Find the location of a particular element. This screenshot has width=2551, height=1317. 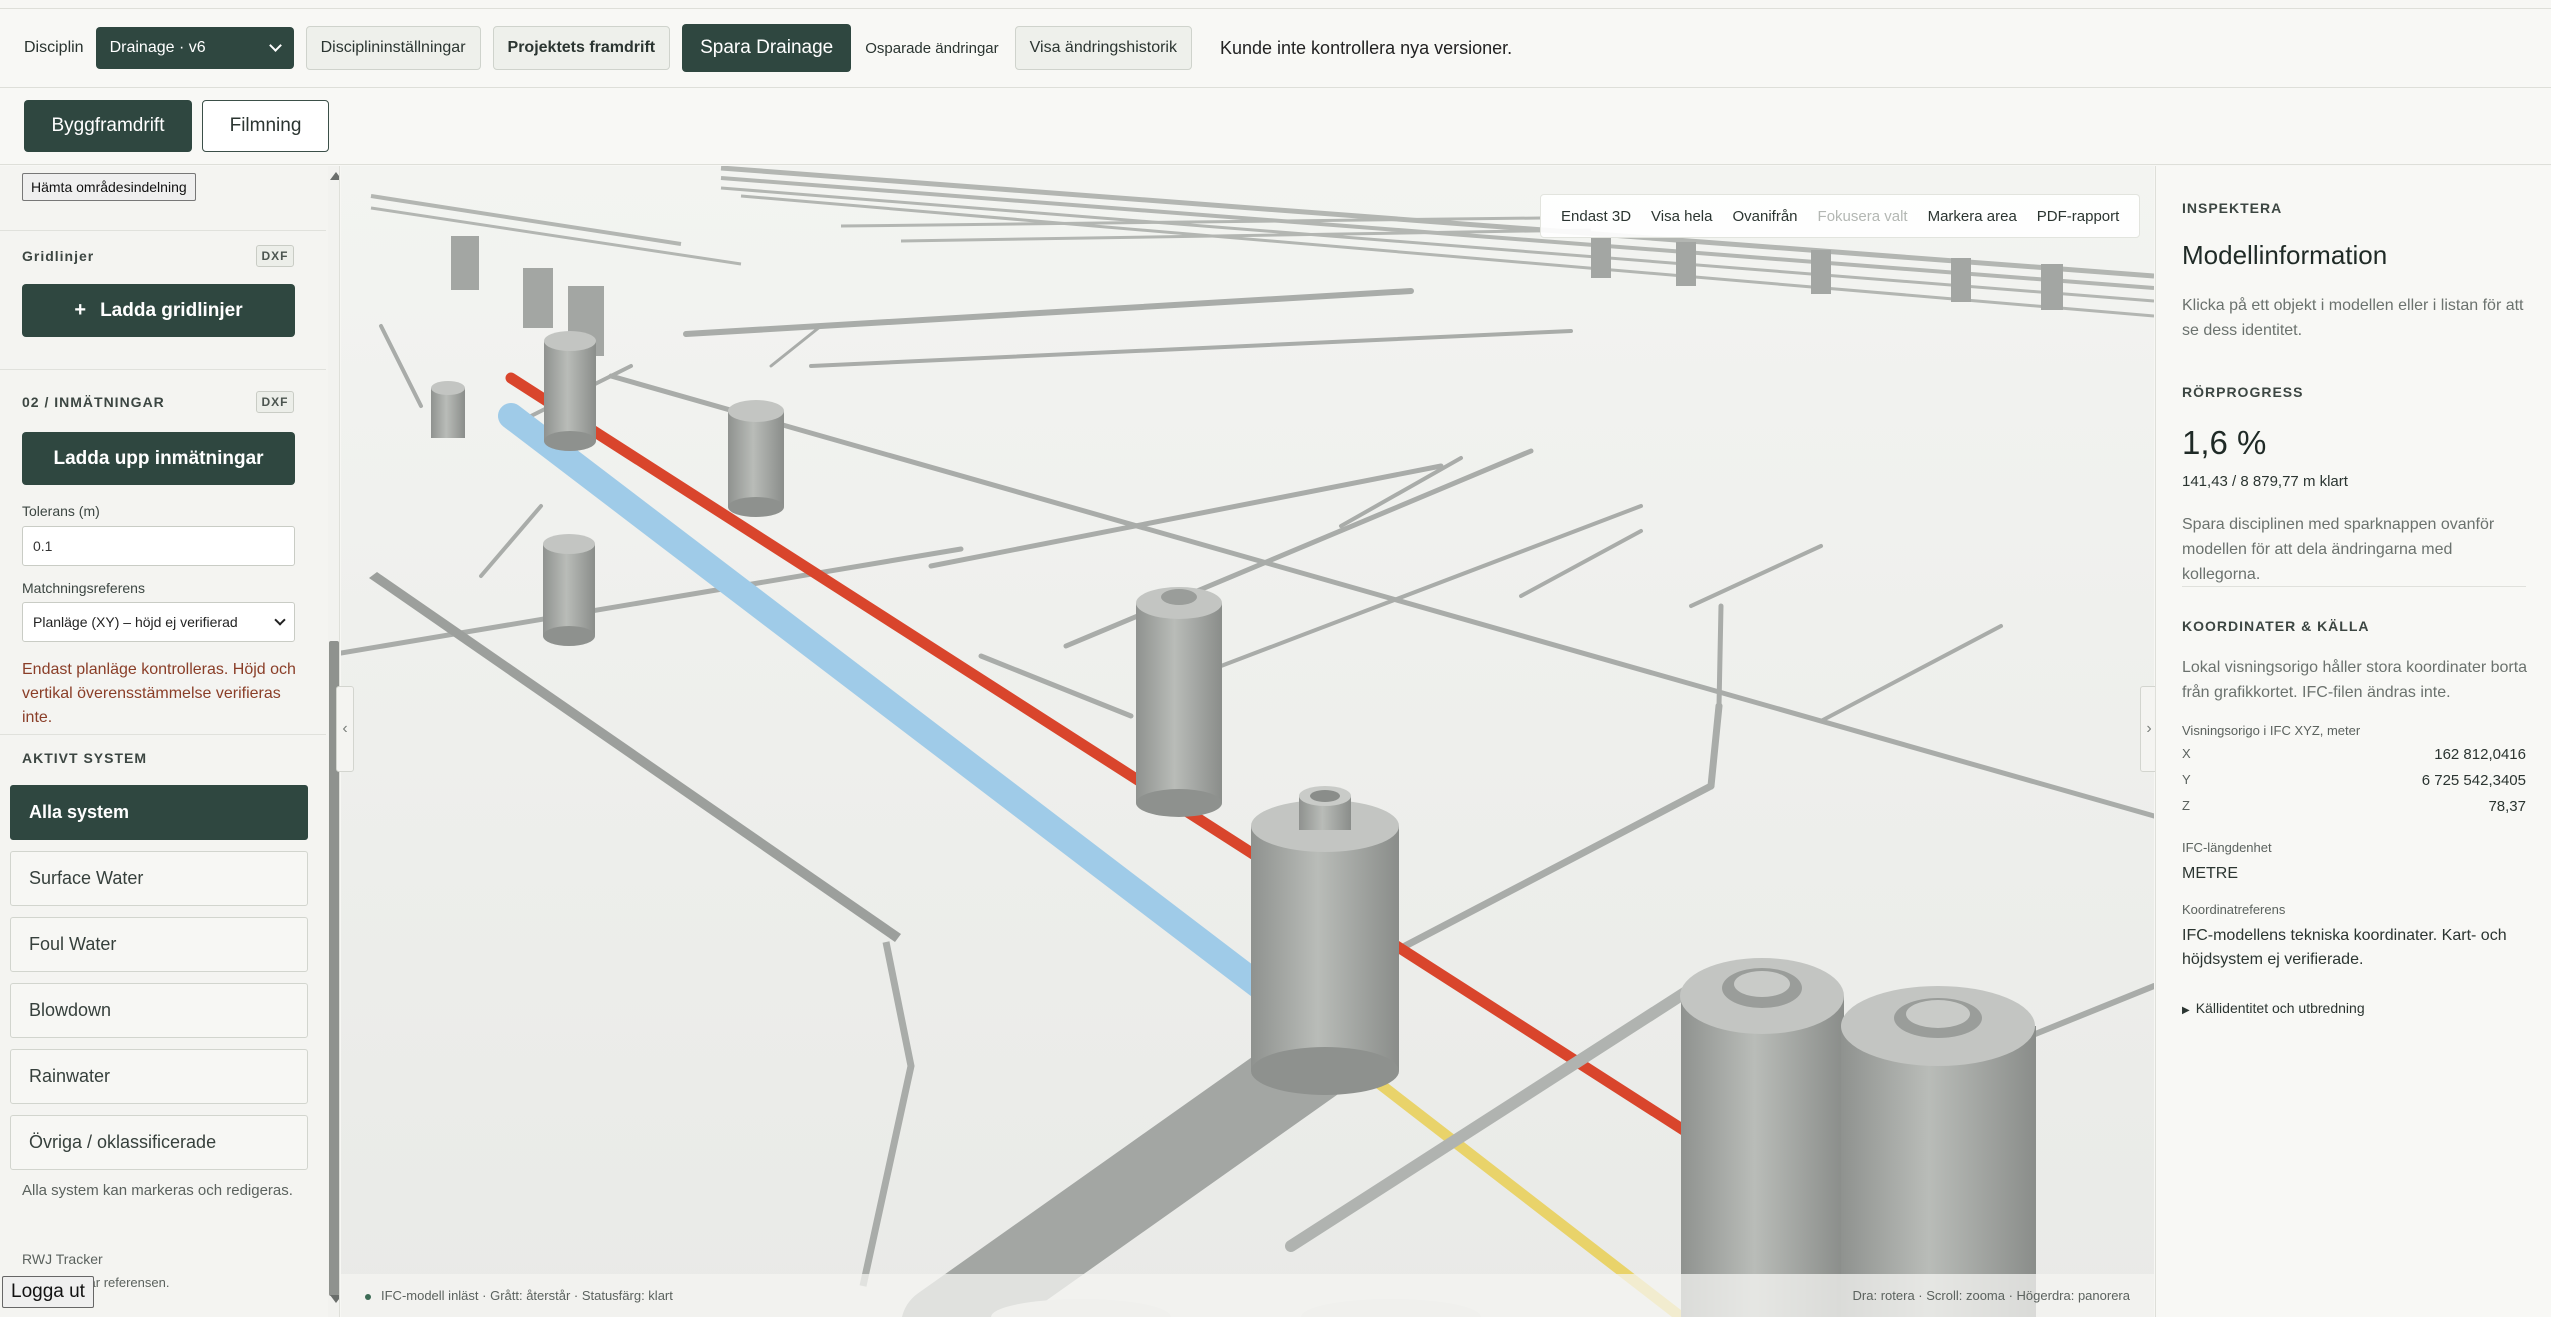

source-identity-label: Källidentitet och utbredning is located at coordinates (2280, 1008).